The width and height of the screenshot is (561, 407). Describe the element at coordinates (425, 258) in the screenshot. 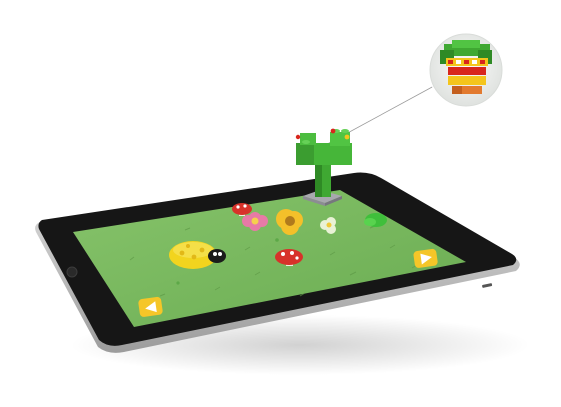

I see `right-arrow-button` at that location.